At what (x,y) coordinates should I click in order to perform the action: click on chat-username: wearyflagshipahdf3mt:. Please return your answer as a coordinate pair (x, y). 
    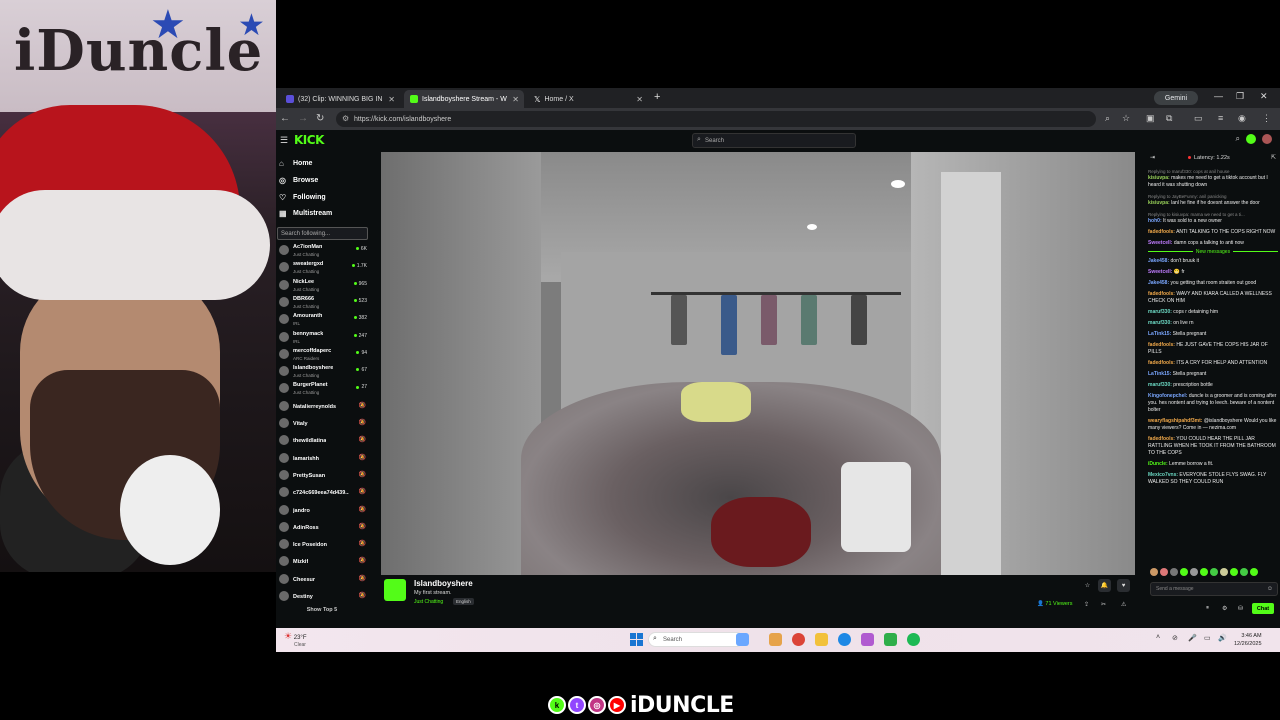
    Looking at the image, I should click on (1175, 421).